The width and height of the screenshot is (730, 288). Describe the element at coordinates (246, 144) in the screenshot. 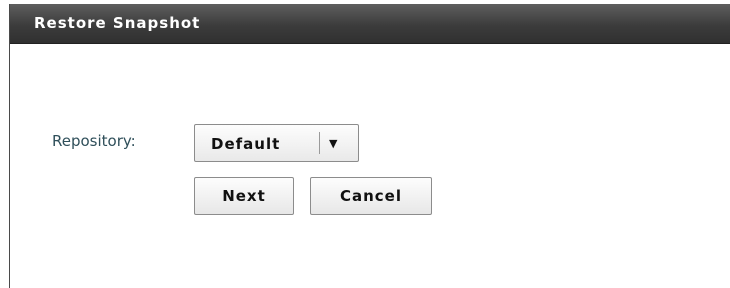

I see `repository-selected-value: Default` at that location.